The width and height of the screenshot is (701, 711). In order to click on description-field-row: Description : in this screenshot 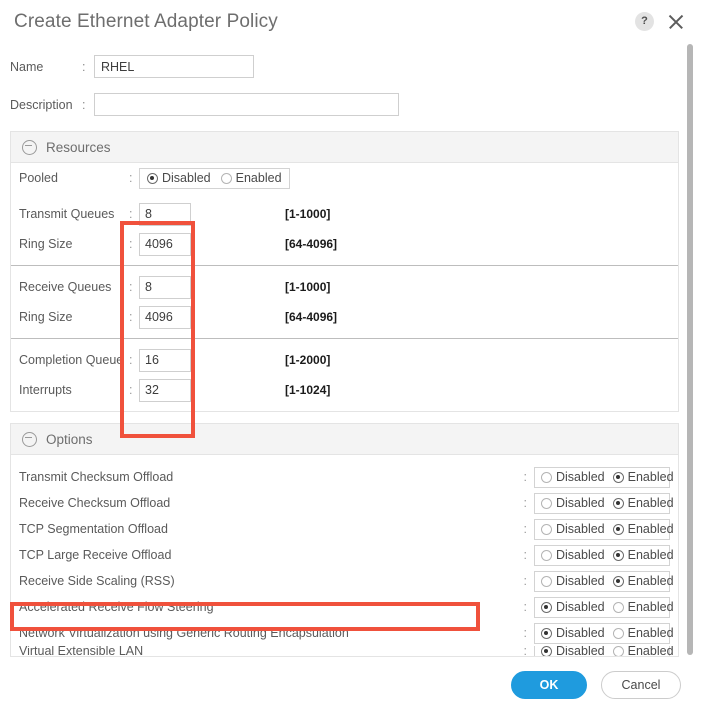, I will do `click(344, 104)`.